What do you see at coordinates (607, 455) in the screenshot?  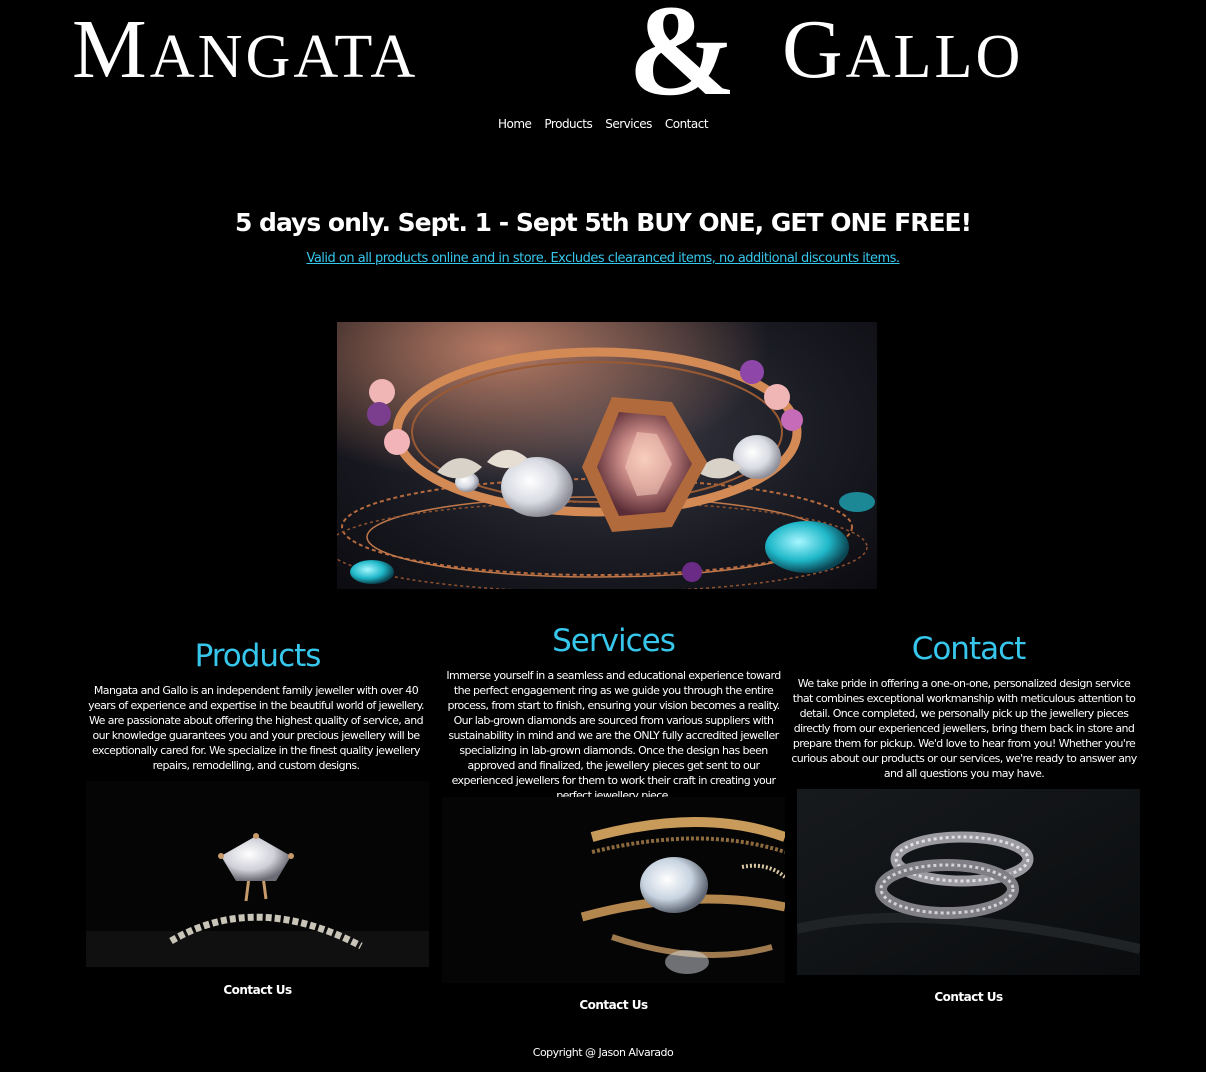 I see `hero-bracelet-image` at bounding box center [607, 455].